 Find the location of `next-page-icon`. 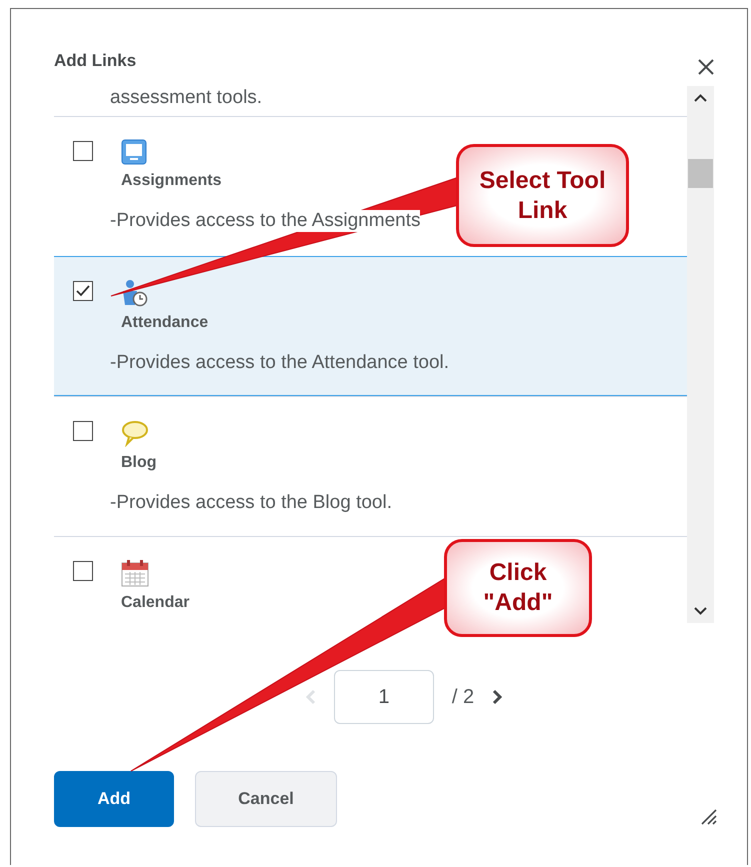

next-page-icon is located at coordinates (497, 697).